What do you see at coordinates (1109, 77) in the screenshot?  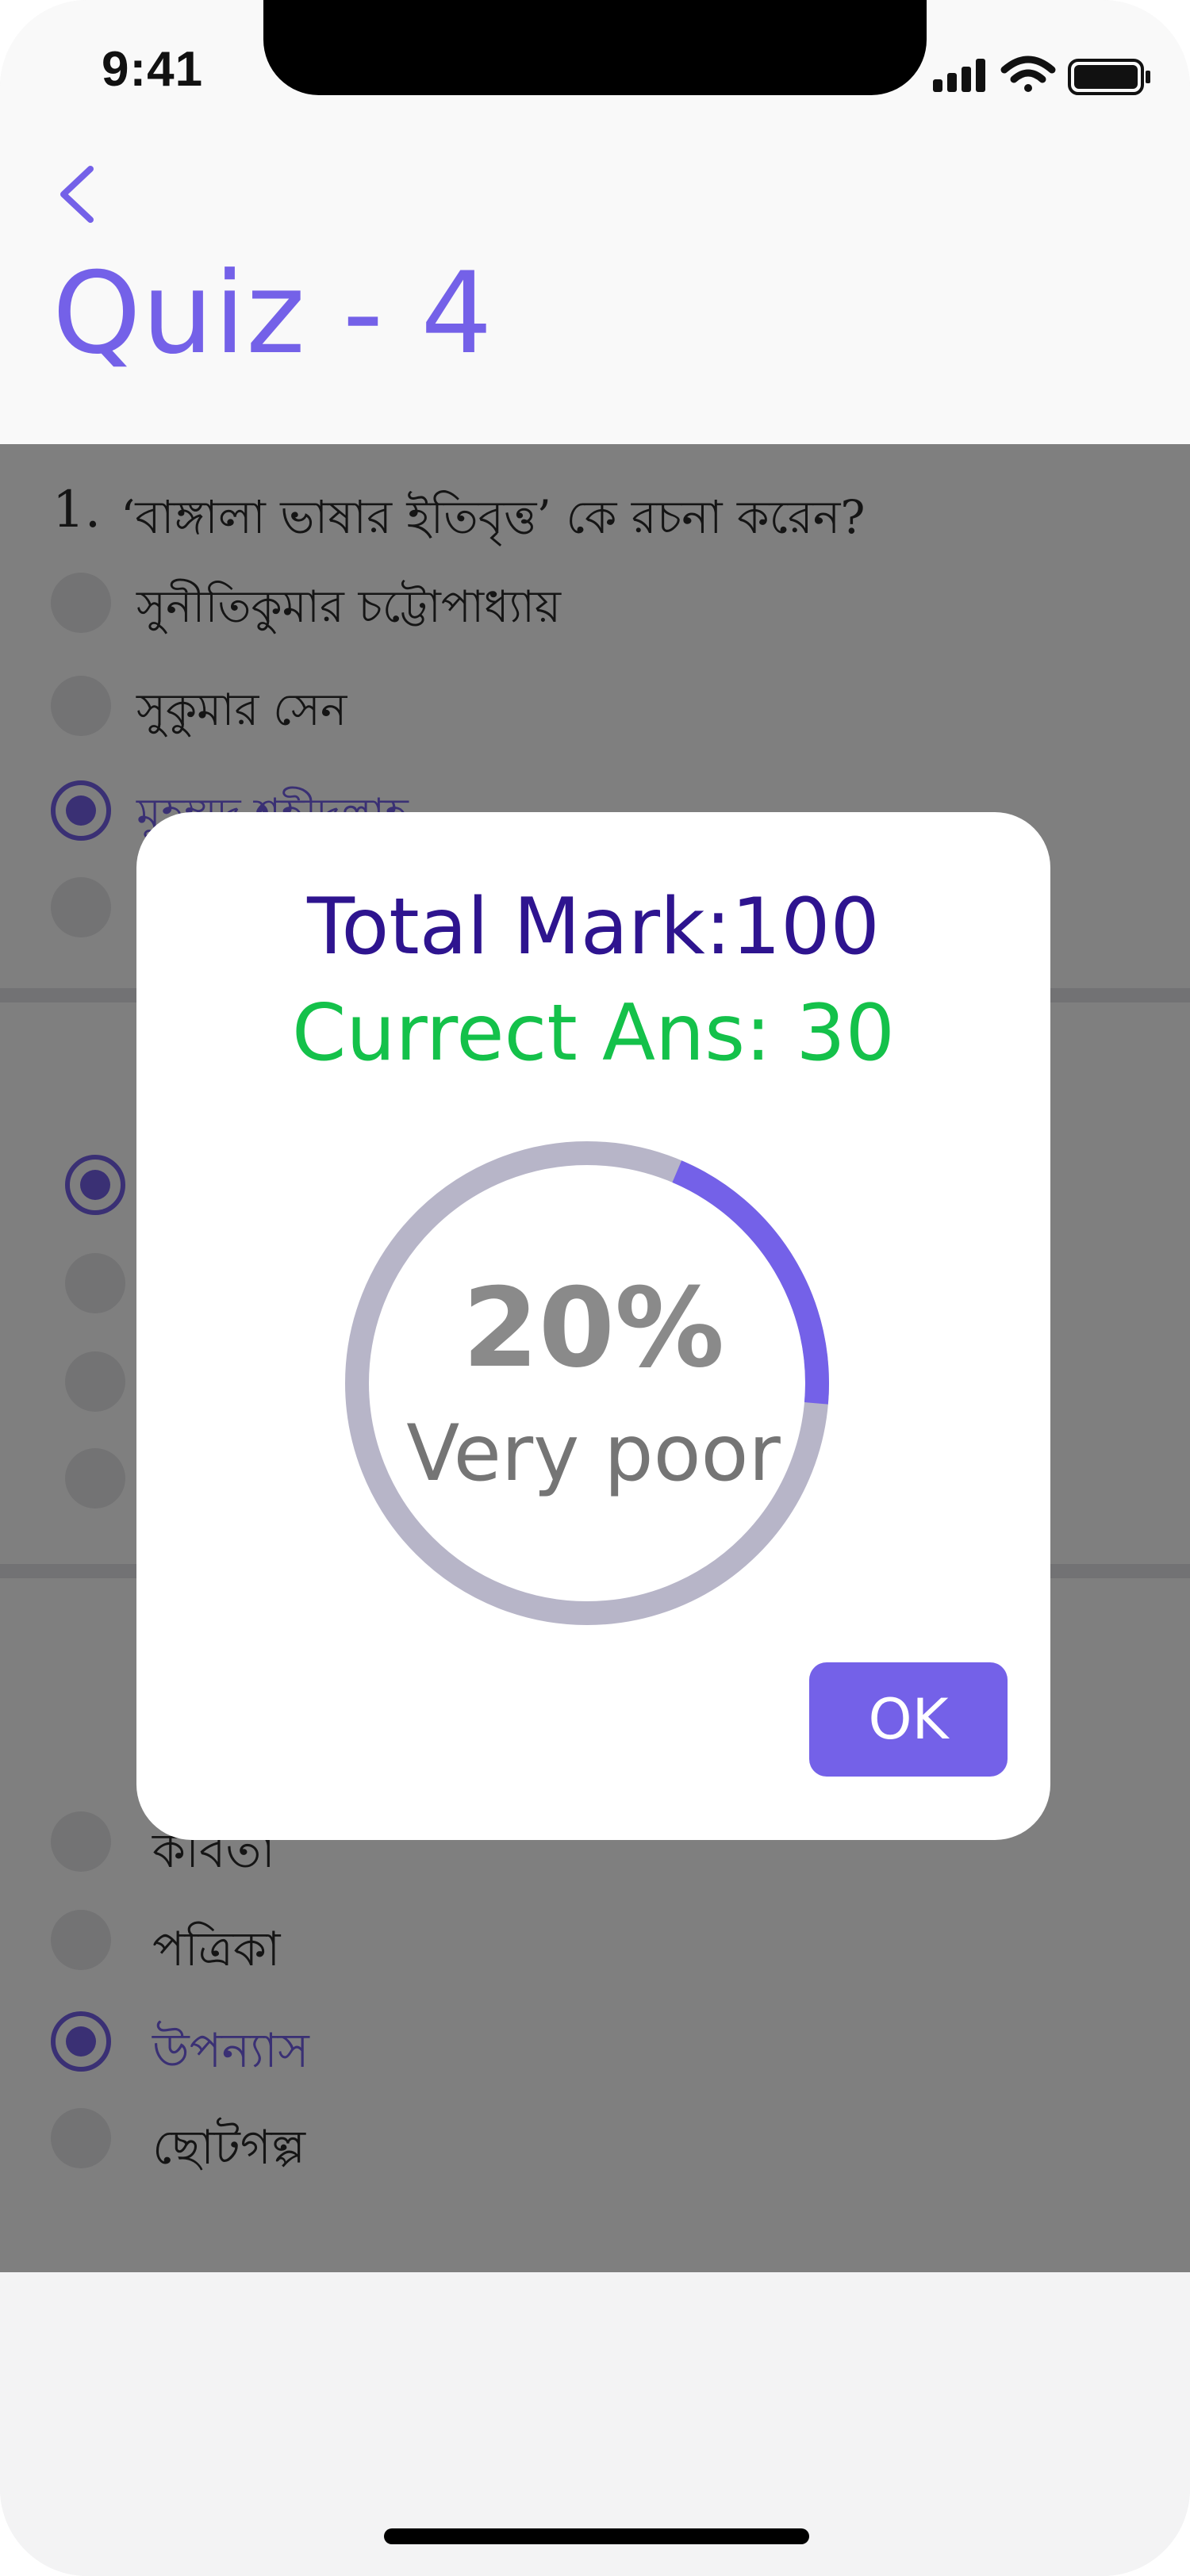 I see `battery-icon` at bounding box center [1109, 77].